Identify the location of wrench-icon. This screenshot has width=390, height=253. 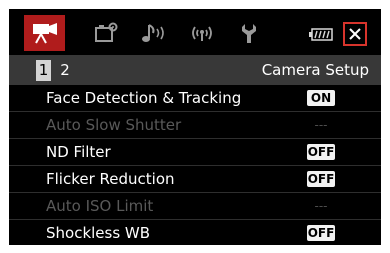
(249, 33).